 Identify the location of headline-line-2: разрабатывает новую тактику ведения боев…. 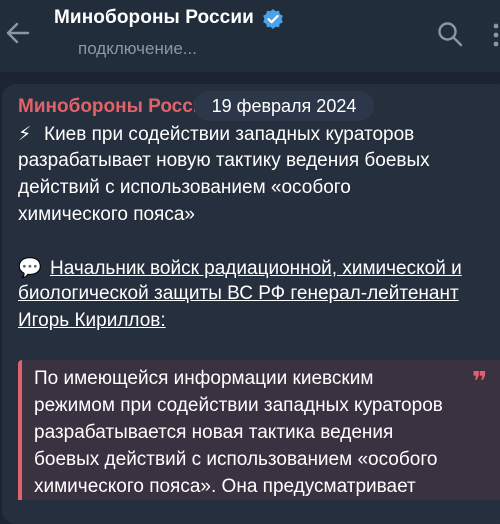
(224, 160).